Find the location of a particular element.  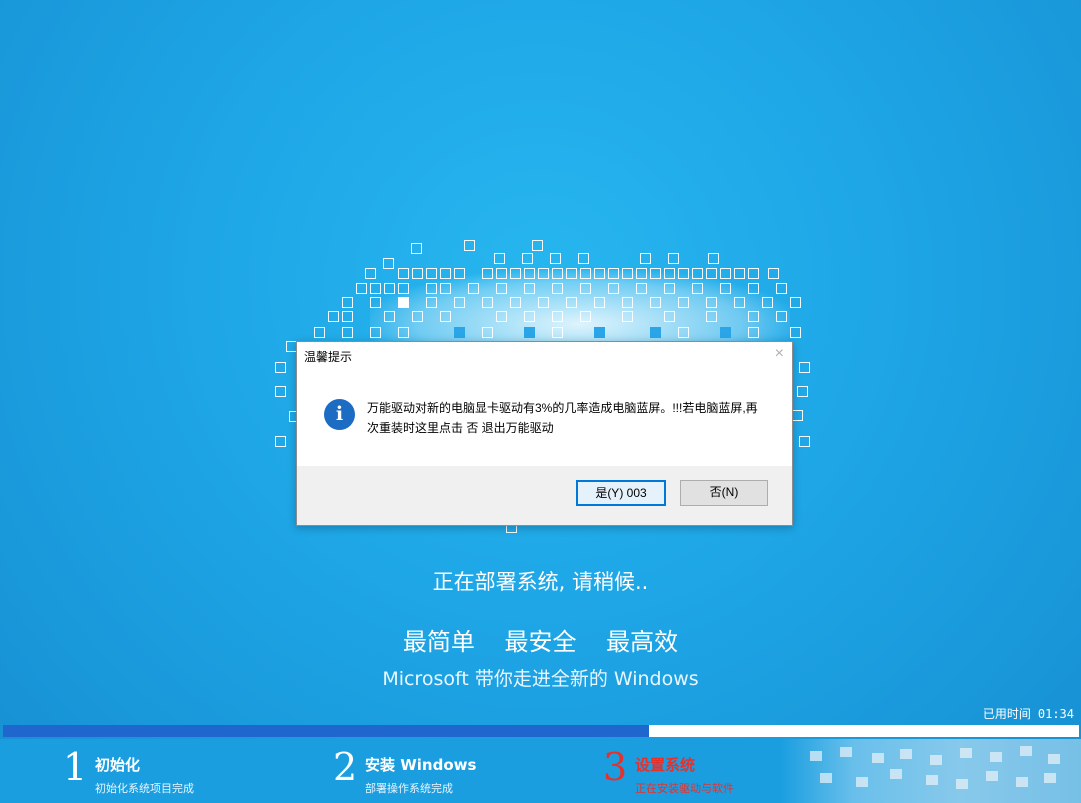

slogan-item: 最安全 is located at coordinates (540, 642).